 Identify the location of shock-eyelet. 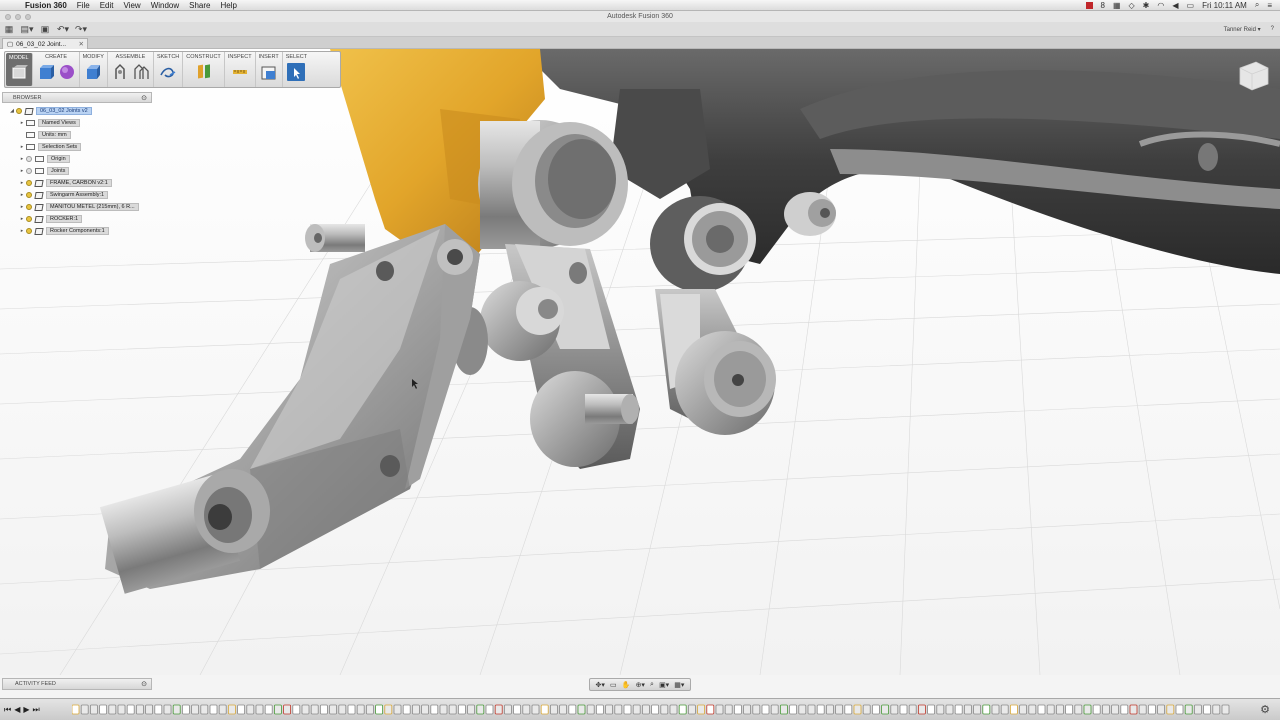
(553, 184).